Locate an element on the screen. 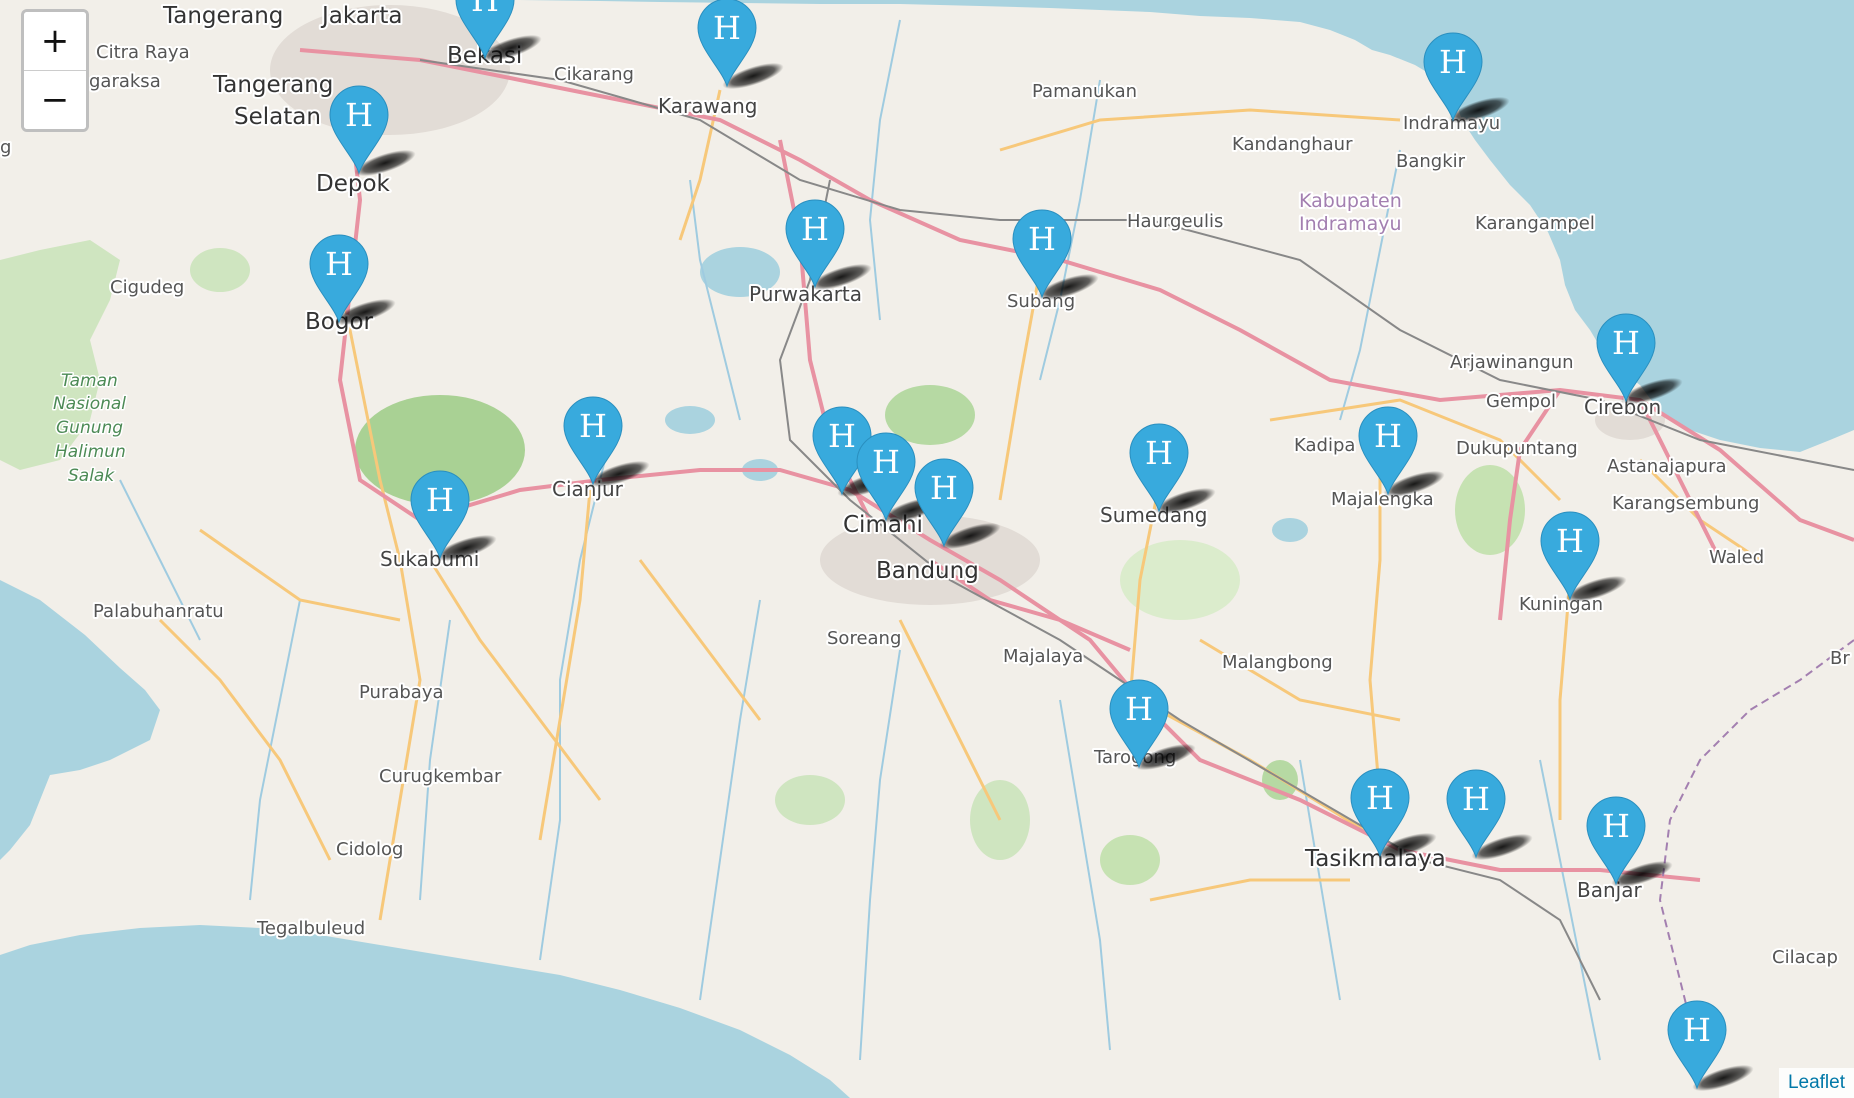 The image size is (1854, 1098). attribution: Leaflet is located at coordinates (1816, 1083).